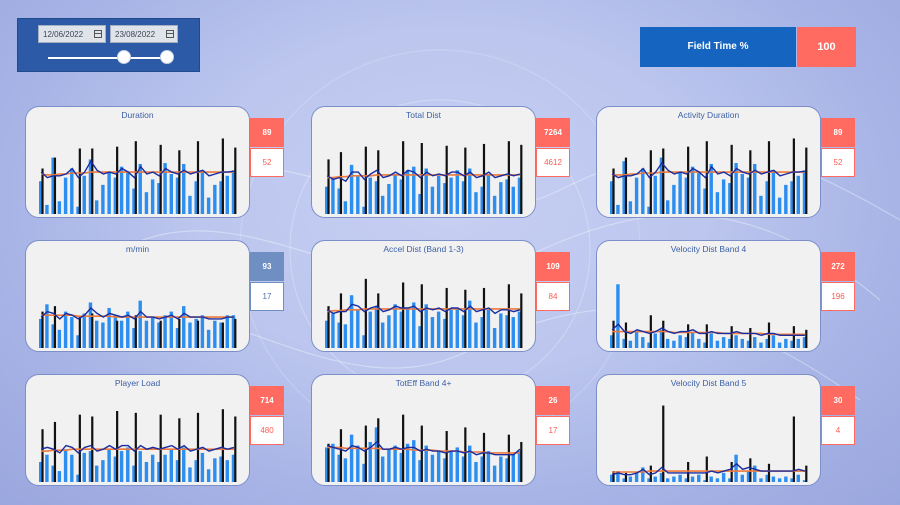  I want to click on card-min-badge: 52, so click(838, 162).